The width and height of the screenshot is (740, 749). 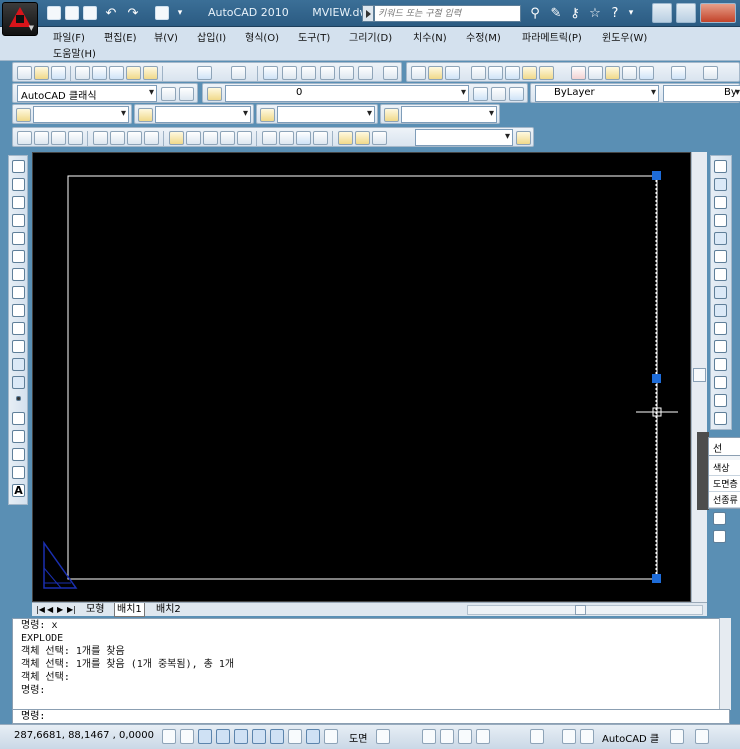 What do you see at coordinates (537, 736) in the screenshot?
I see `model-icon` at bounding box center [537, 736].